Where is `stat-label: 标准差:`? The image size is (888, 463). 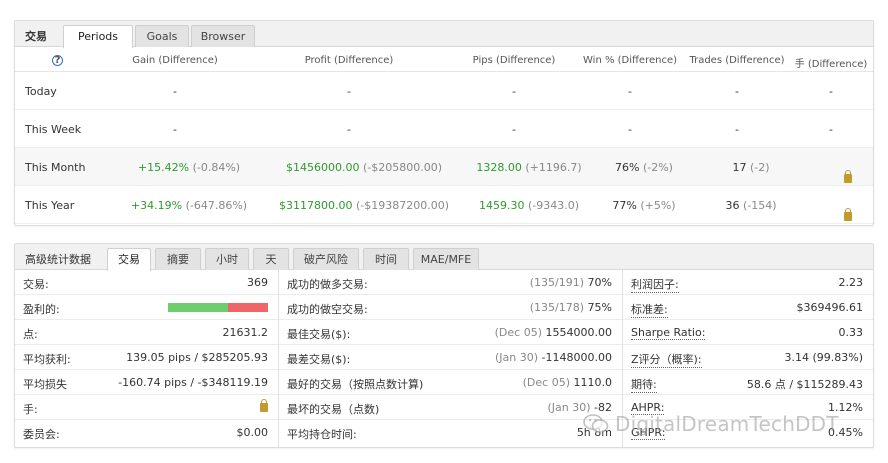 stat-label: 标准差: is located at coordinates (649, 309).